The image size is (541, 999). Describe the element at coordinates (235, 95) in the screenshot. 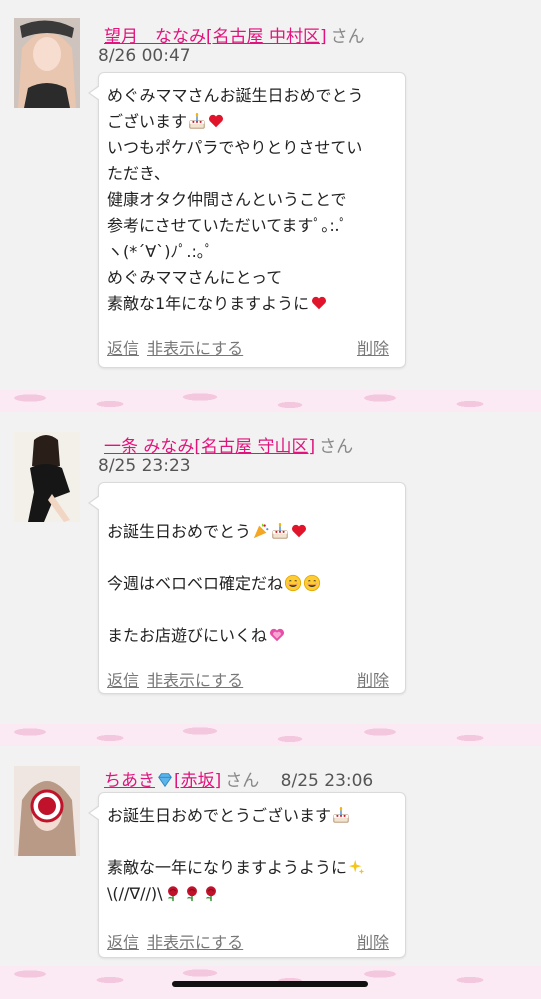

I see `message-line: めぐみママさんお誕生日おめでとう` at that location.